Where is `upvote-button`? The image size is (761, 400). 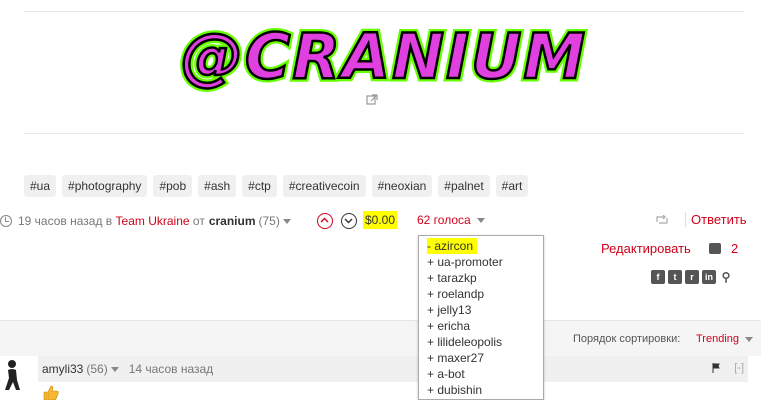 upvote-button is located at coordinates (325, 221).